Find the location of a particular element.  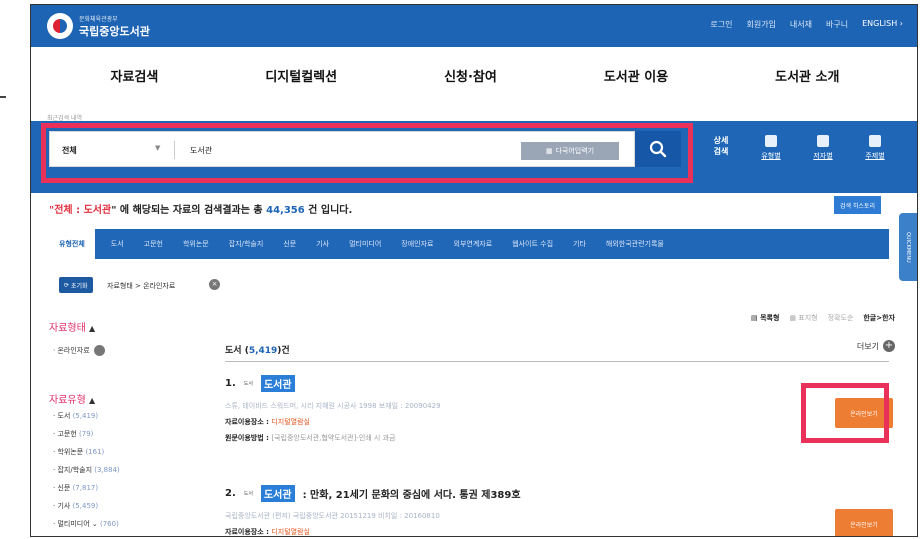

reset-button: ⟳ 초기화 is located at coordinates (76, 285).